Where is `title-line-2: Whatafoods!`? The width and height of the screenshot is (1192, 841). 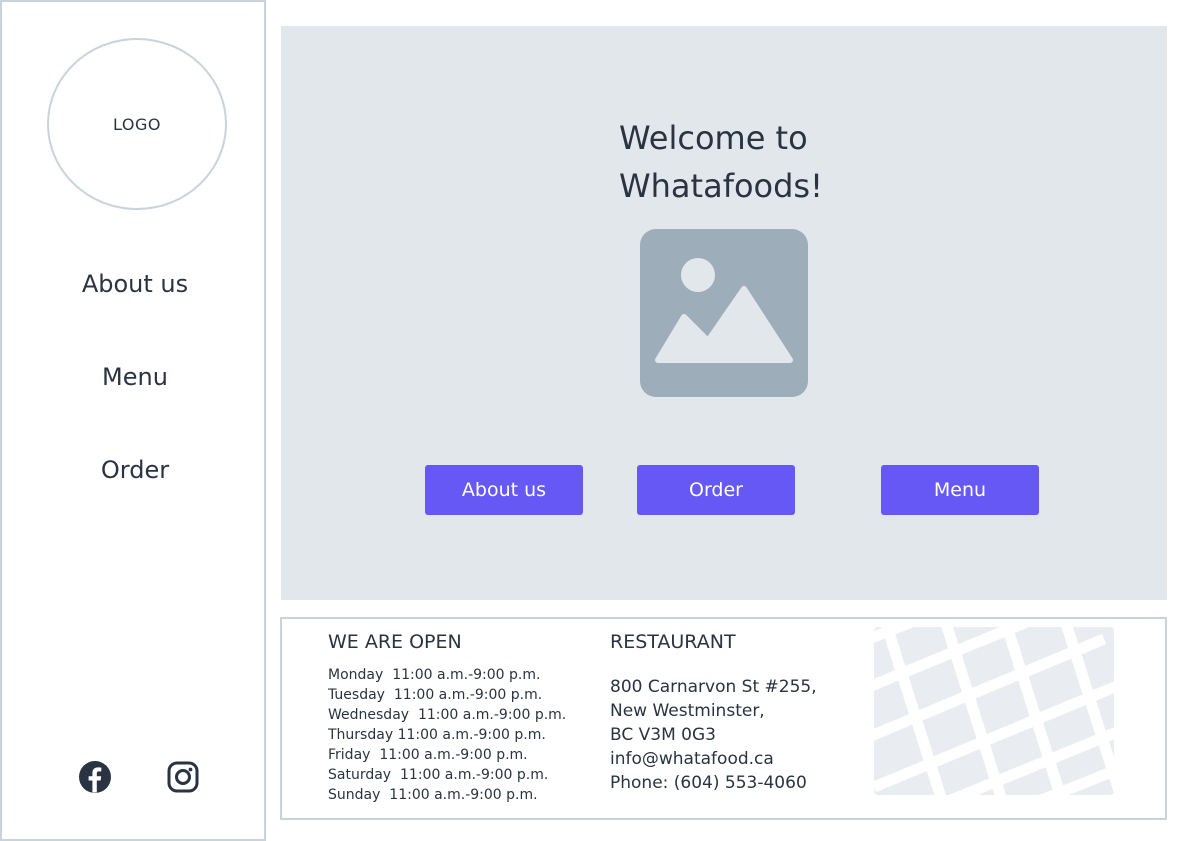 title-line-2: Whatafoods! is located at coordinates (721, 186).